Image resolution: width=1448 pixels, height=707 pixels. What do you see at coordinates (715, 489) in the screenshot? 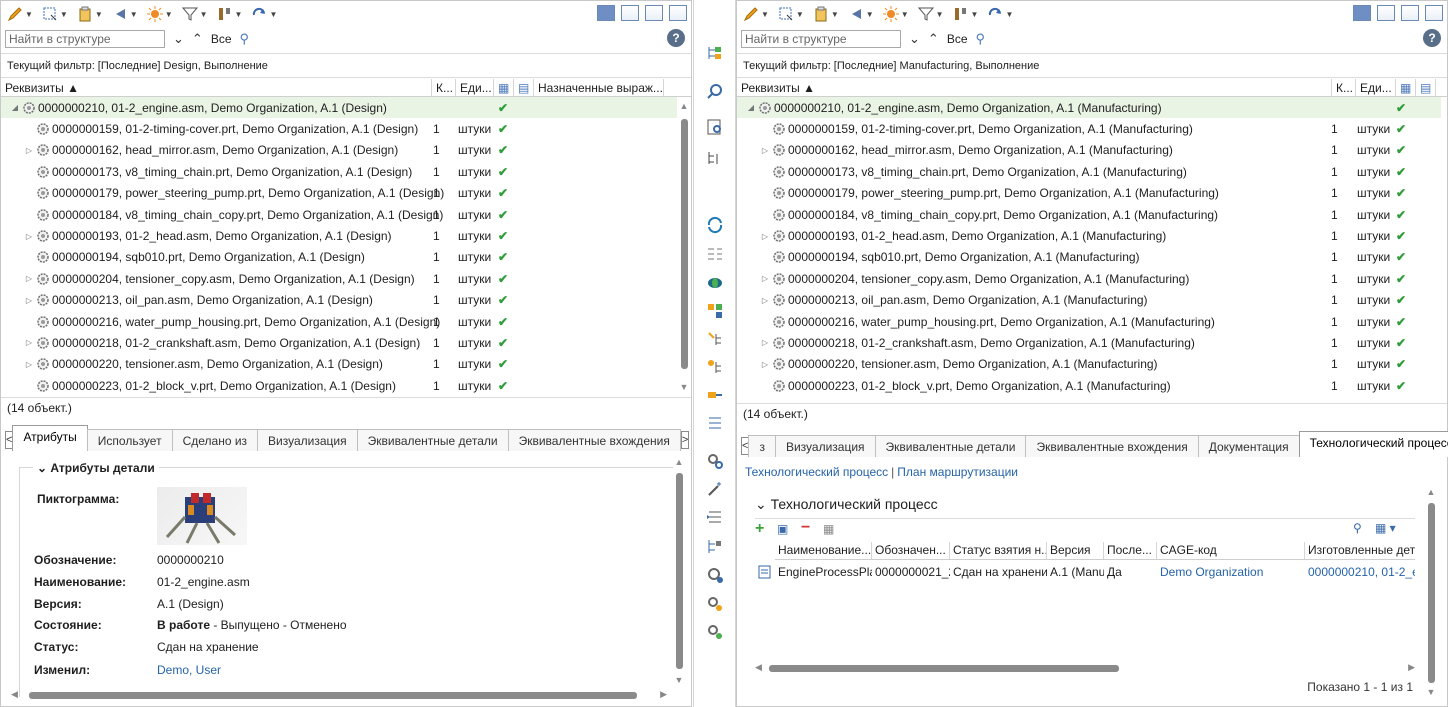
I see `magic-wand-icon` at bounding box center [715, 489].